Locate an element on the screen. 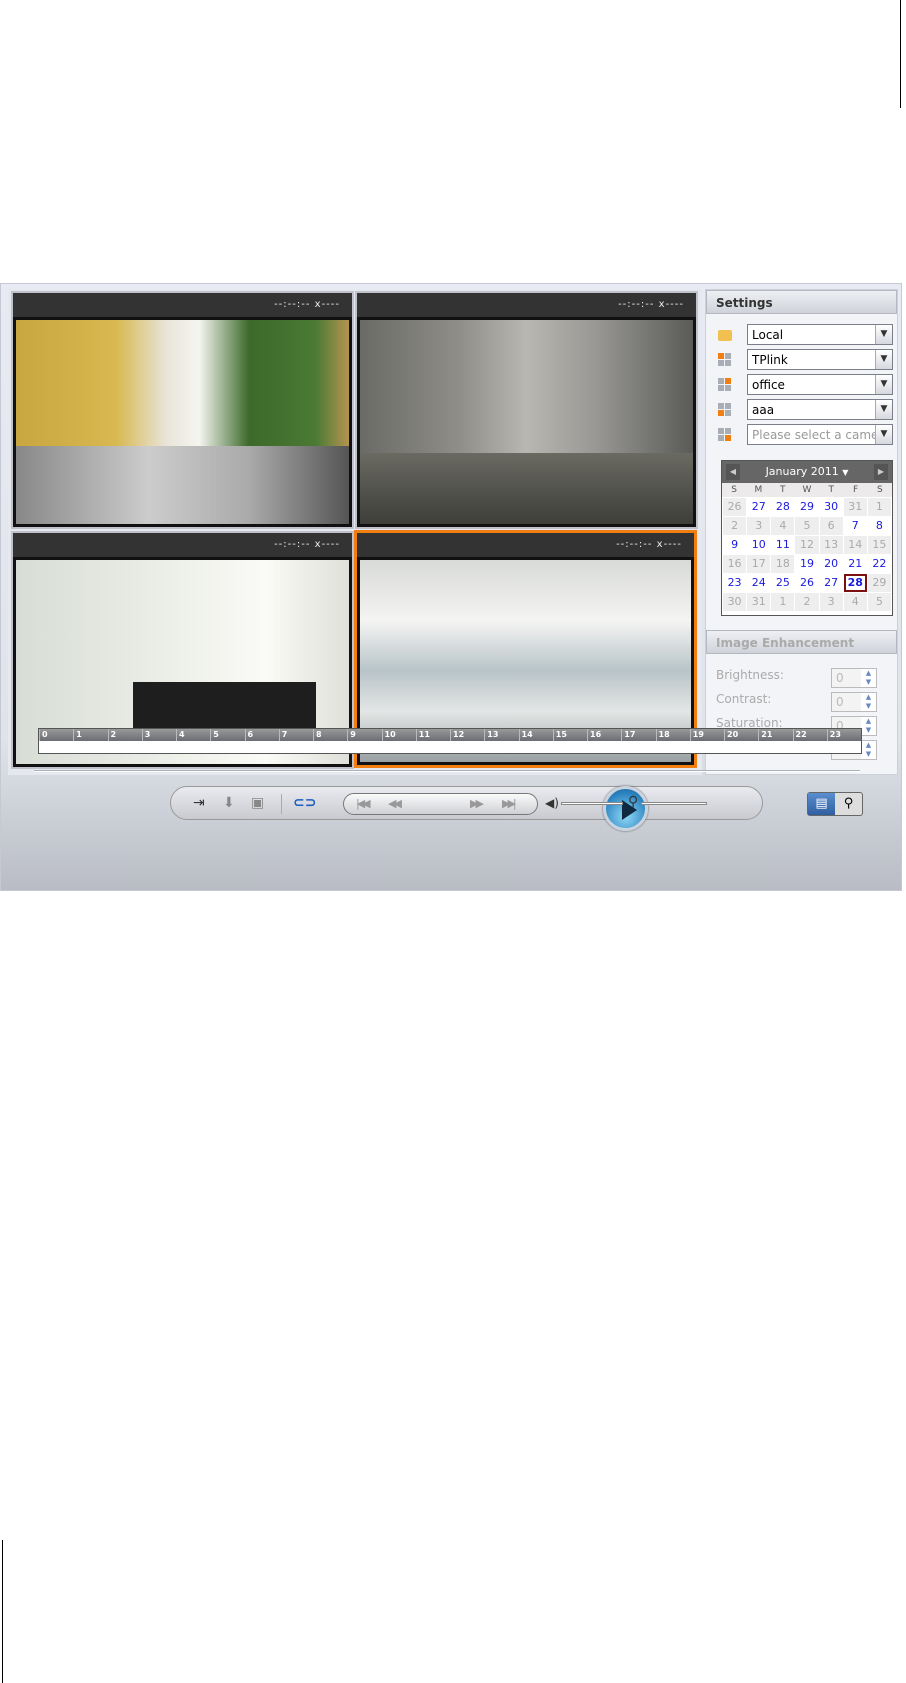 The height and width of the screenshot is (1683, 906). view-mode-toggle: ▤ ⚲ is located at coordinates (835, 804).